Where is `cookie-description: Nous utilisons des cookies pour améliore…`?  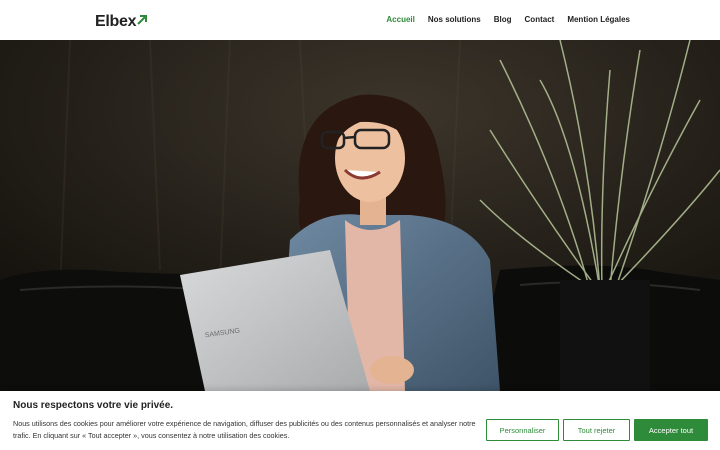
cookie-description: Nous utilisons des cookies pour améliore… is located at coordinates (244, 429).